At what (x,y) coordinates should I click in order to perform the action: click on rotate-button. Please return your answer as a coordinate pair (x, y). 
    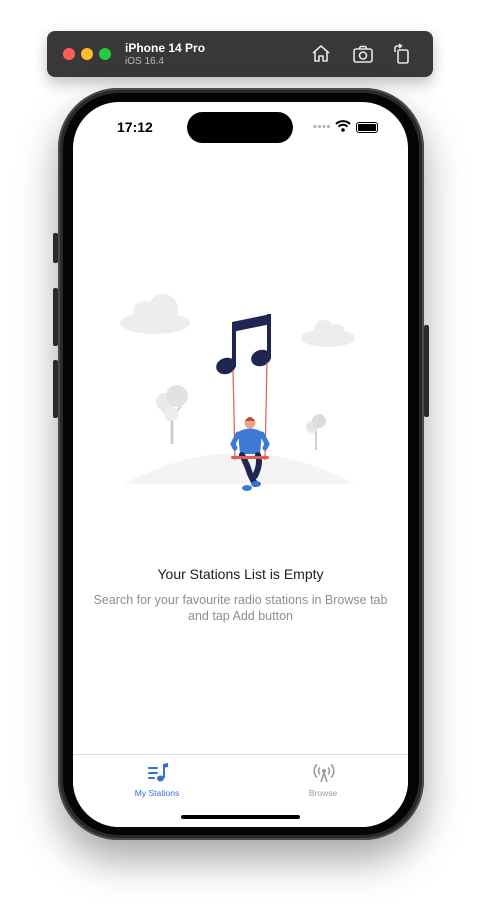
    Looking at the image, I should click on (402, 54).